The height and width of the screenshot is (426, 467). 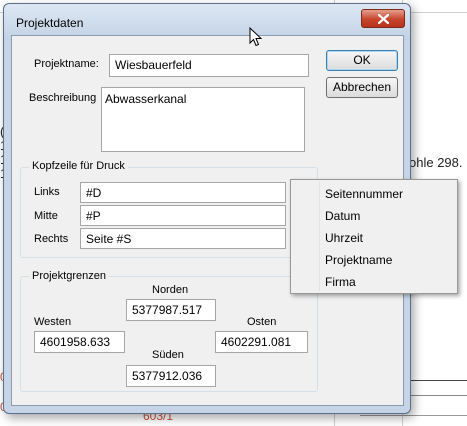 What do you see at coordinates (69, 276) in the screenshot?
I see `projektgrenzen-group-title: Projektgrenzen` at bounding box center [69, 276].